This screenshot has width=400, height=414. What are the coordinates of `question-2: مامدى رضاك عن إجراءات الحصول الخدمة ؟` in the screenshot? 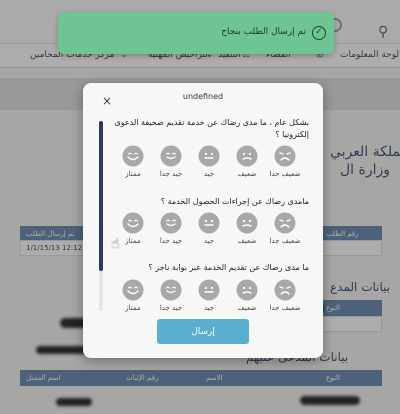 It's located at (209, 202).